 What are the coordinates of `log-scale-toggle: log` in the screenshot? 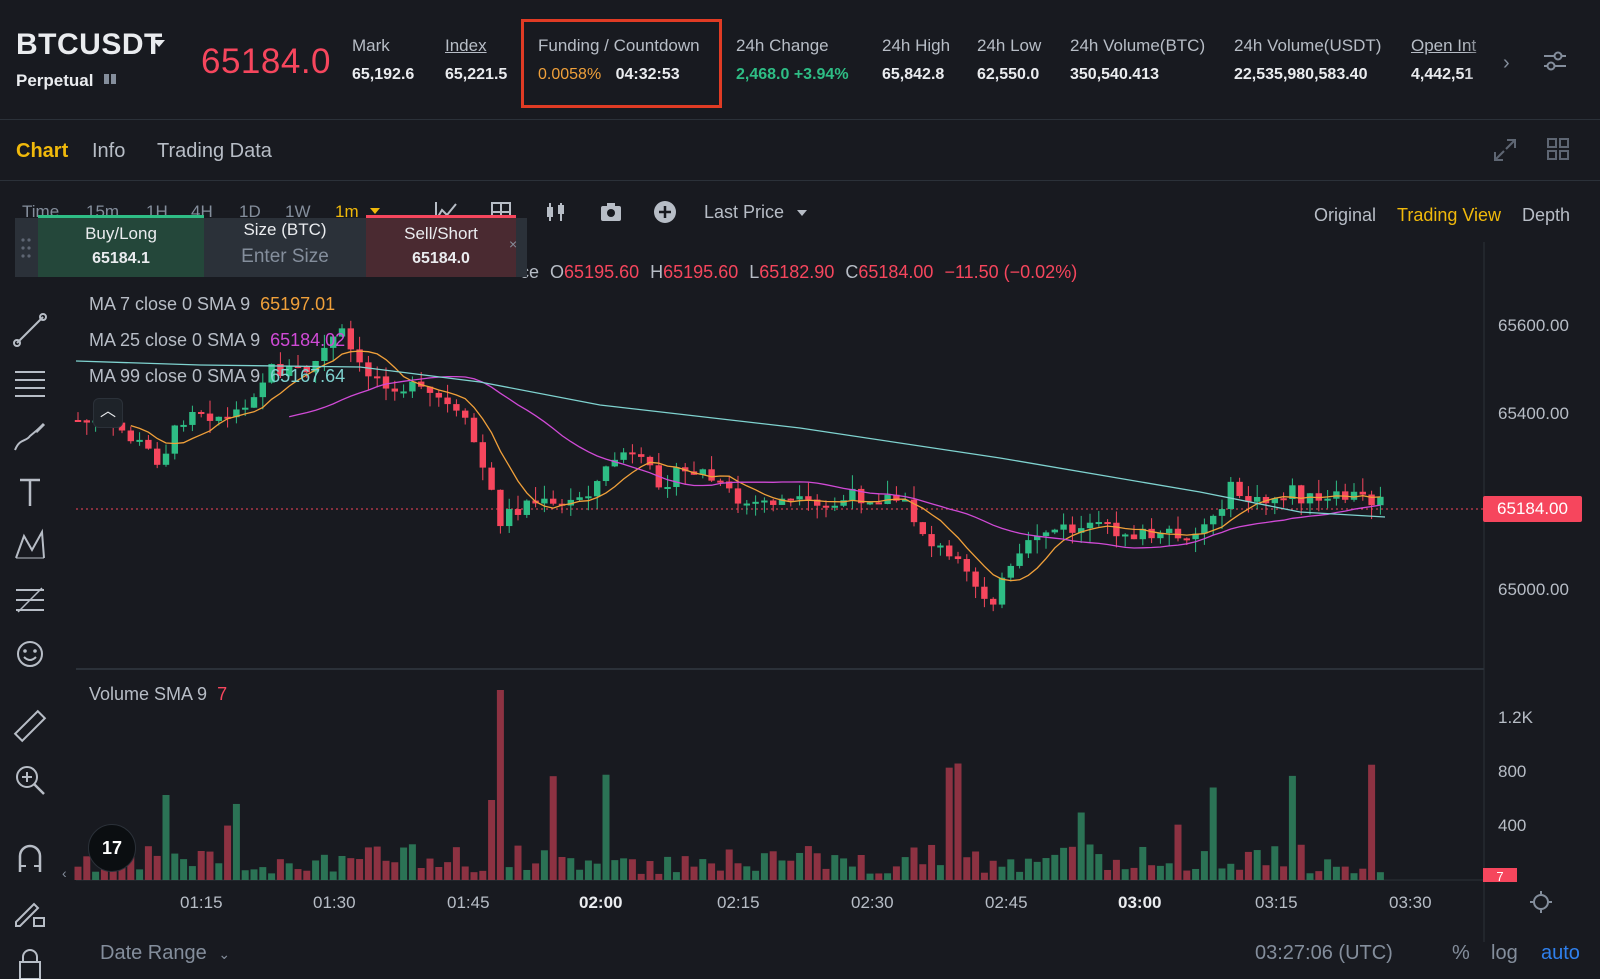 It's located at (1504, 953).